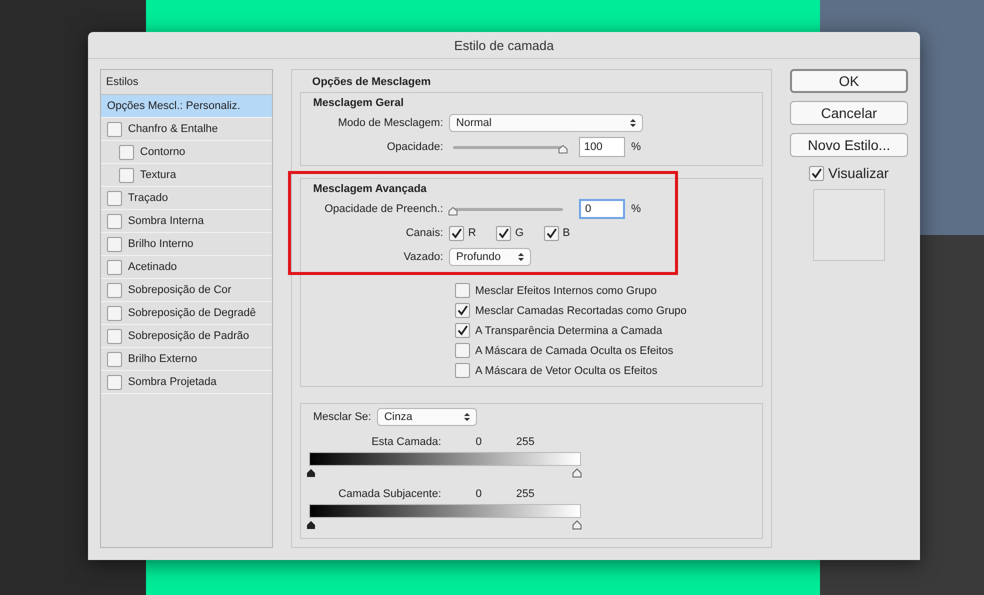 The image size is (984, 595). I want to click on preview-label: Visualizar, so click(858, 173).